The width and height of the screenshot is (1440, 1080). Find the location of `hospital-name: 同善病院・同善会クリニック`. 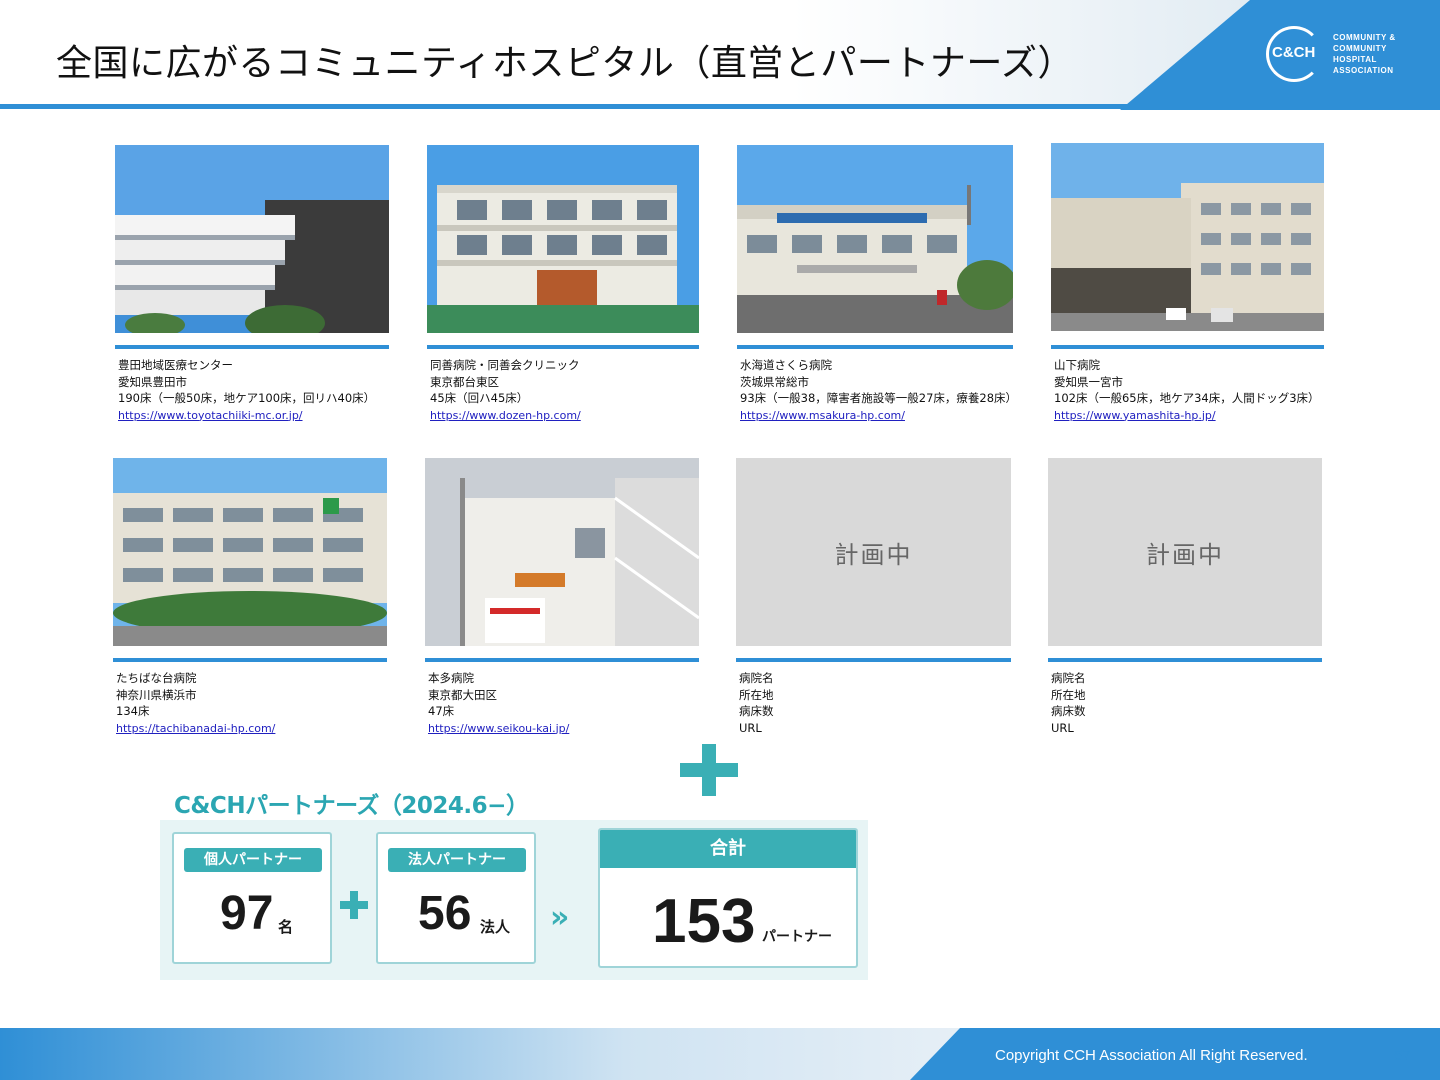

hospital-name: 同善病院・同善会クリニック is located at coordinates (505, 365).